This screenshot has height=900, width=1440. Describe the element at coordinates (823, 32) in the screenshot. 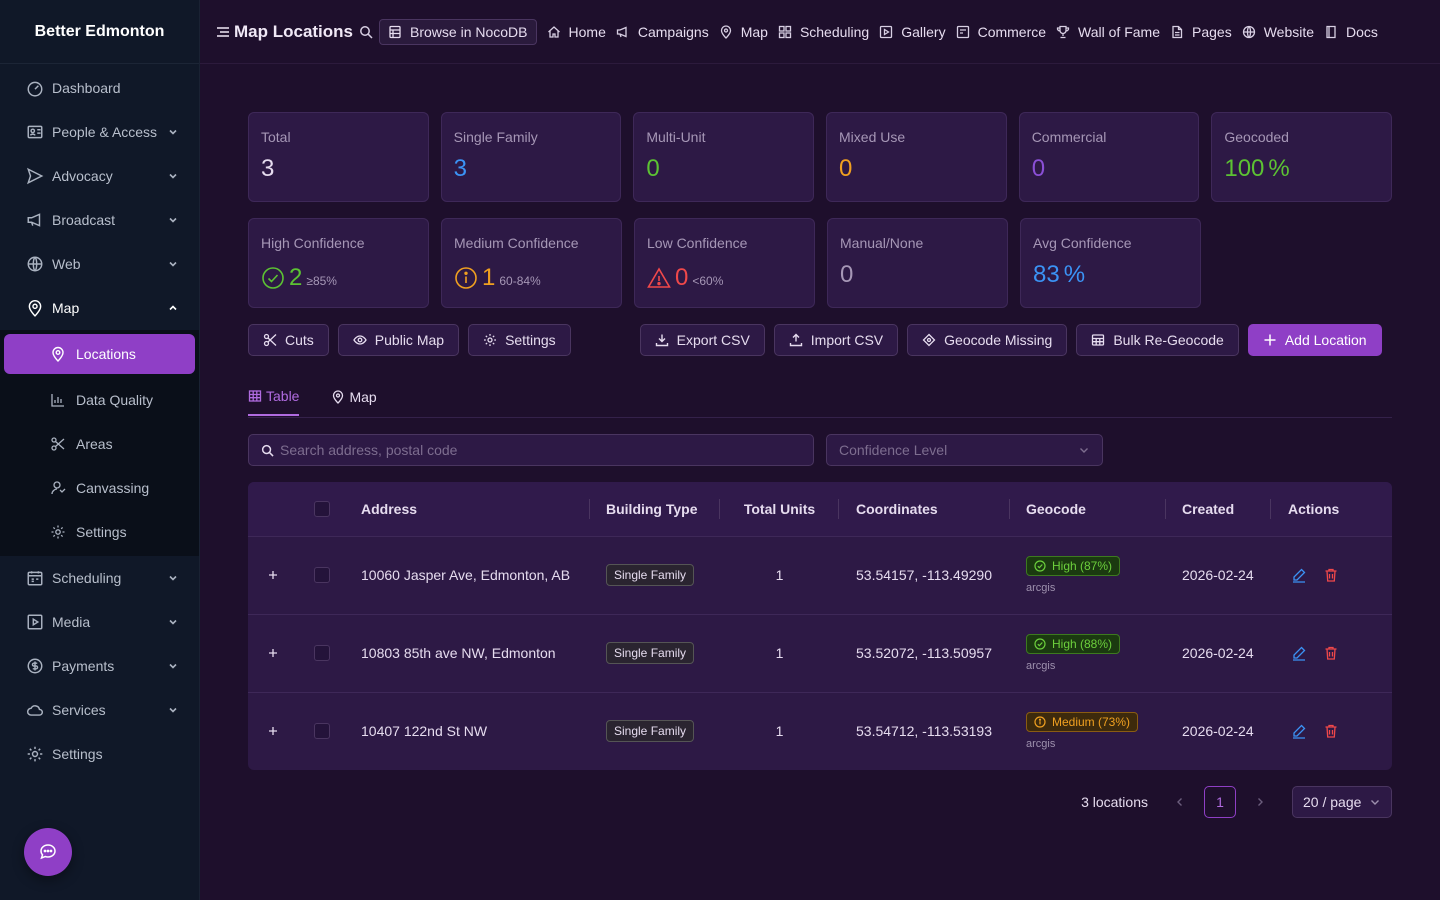

I see `top-link-scheduling: Scheduling` at that location.